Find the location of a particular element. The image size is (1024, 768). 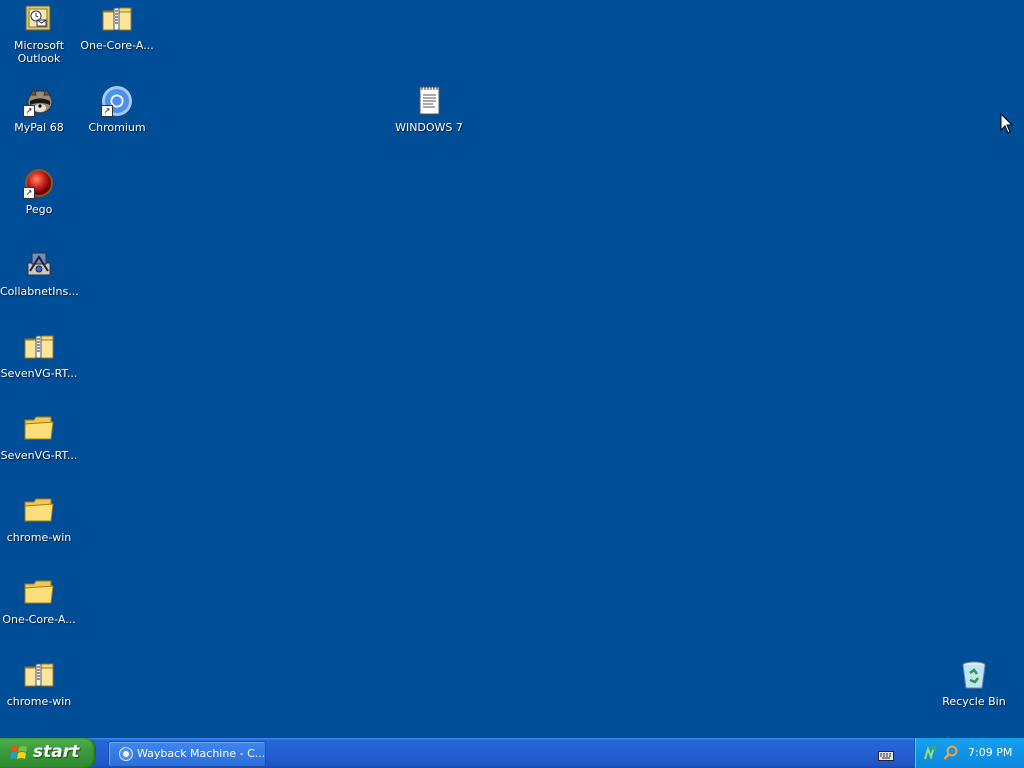

desktop-icon-chromium: ↗ Chromium is located at coordinates (117, 109).